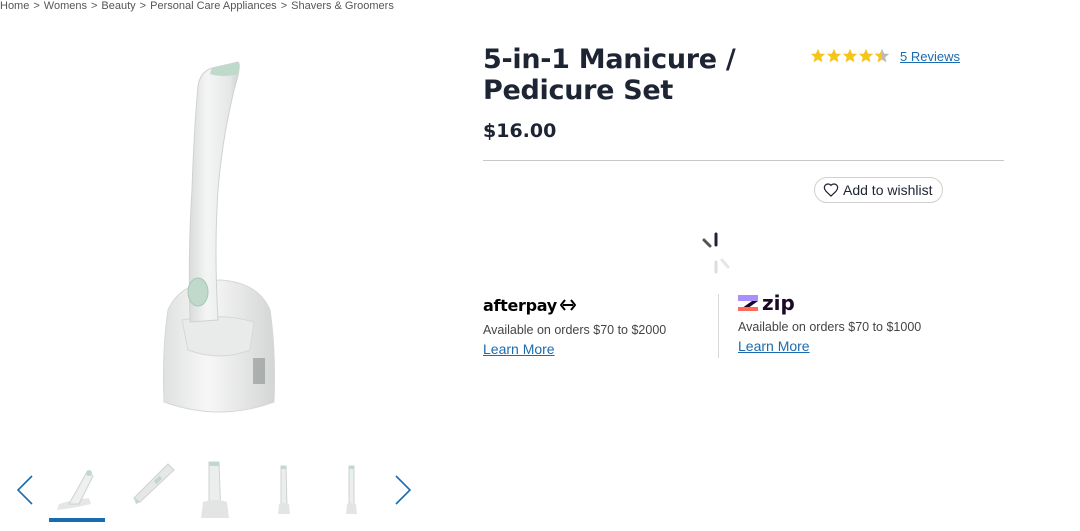 This screenshot has height=531, width=1080. I want to click on zip-mark-icon, so click(748, 303).